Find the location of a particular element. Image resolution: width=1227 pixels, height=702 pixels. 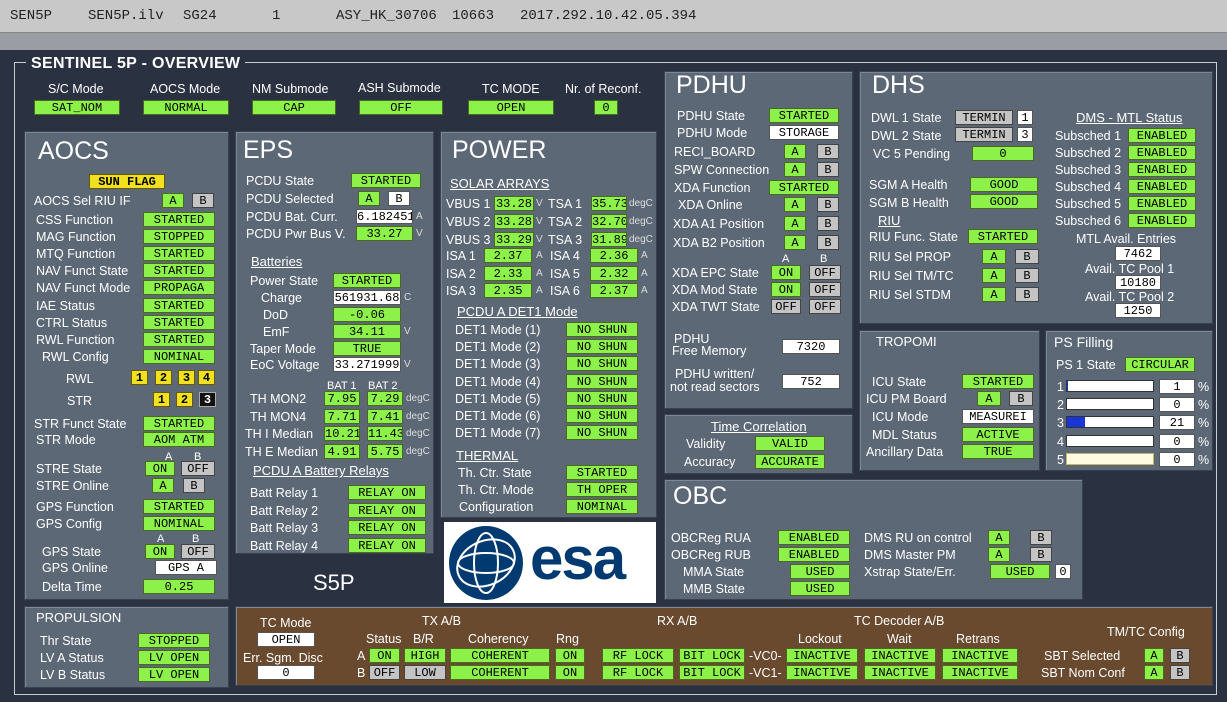

dwl2-value: TERMIN is located at coordinates (984, 134).